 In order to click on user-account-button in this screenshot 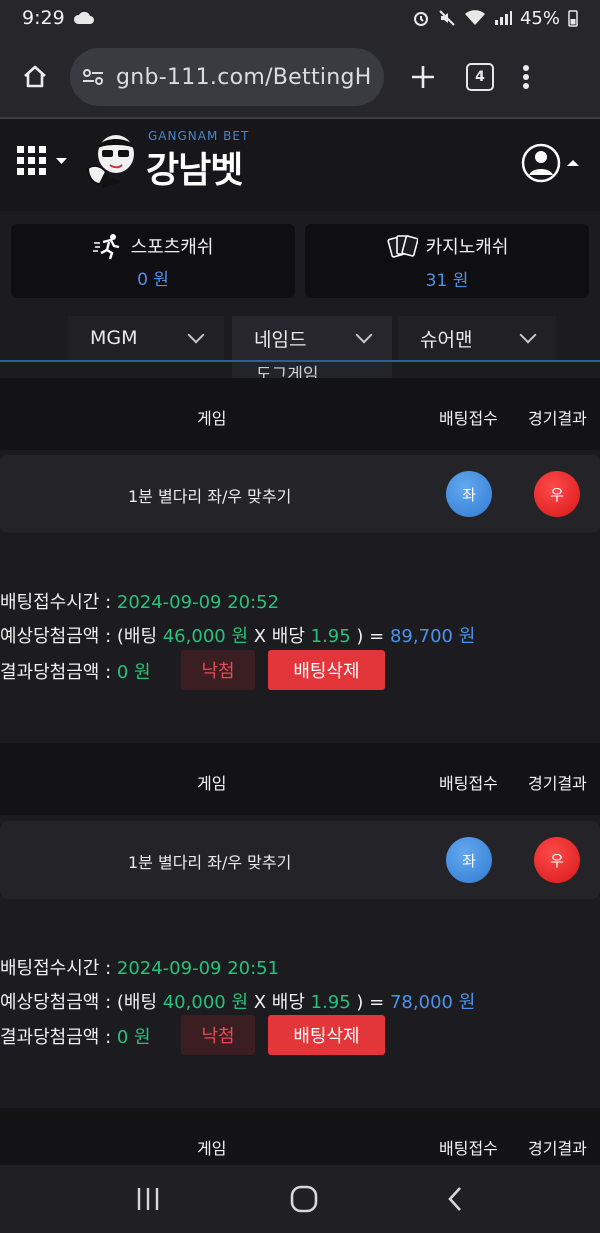, I will do `click(551, 165)`.